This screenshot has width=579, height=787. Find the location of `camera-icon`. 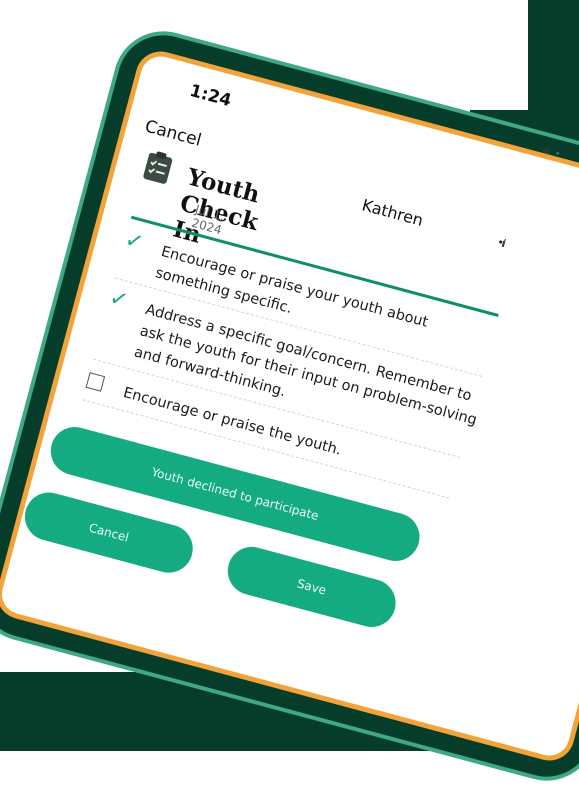

camera-icon is located at coordinates (546, 150).